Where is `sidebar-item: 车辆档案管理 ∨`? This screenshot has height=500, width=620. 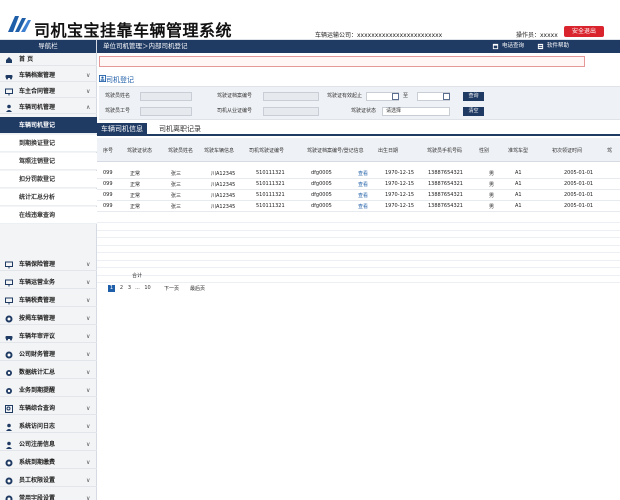
sidebar-item: 车辆档案管理 ∨ is located at coordinates (48, 75).